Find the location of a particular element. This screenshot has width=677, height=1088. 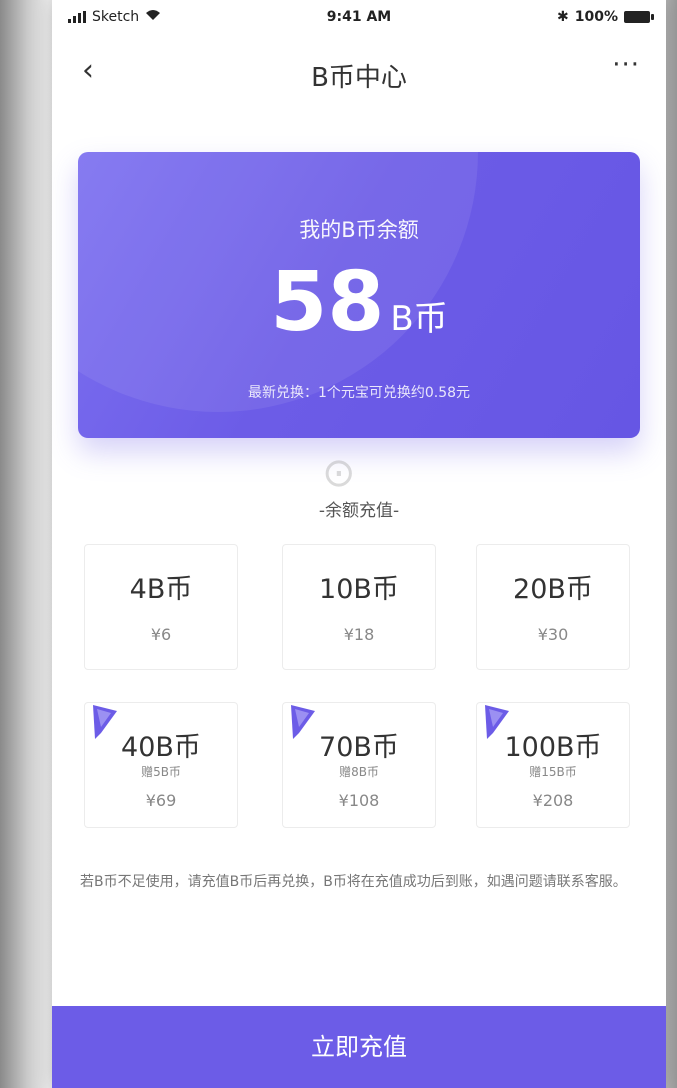

recharge-promo-option: 70B币 赠8B币 ¥108 is located at coordinates (359, 765).